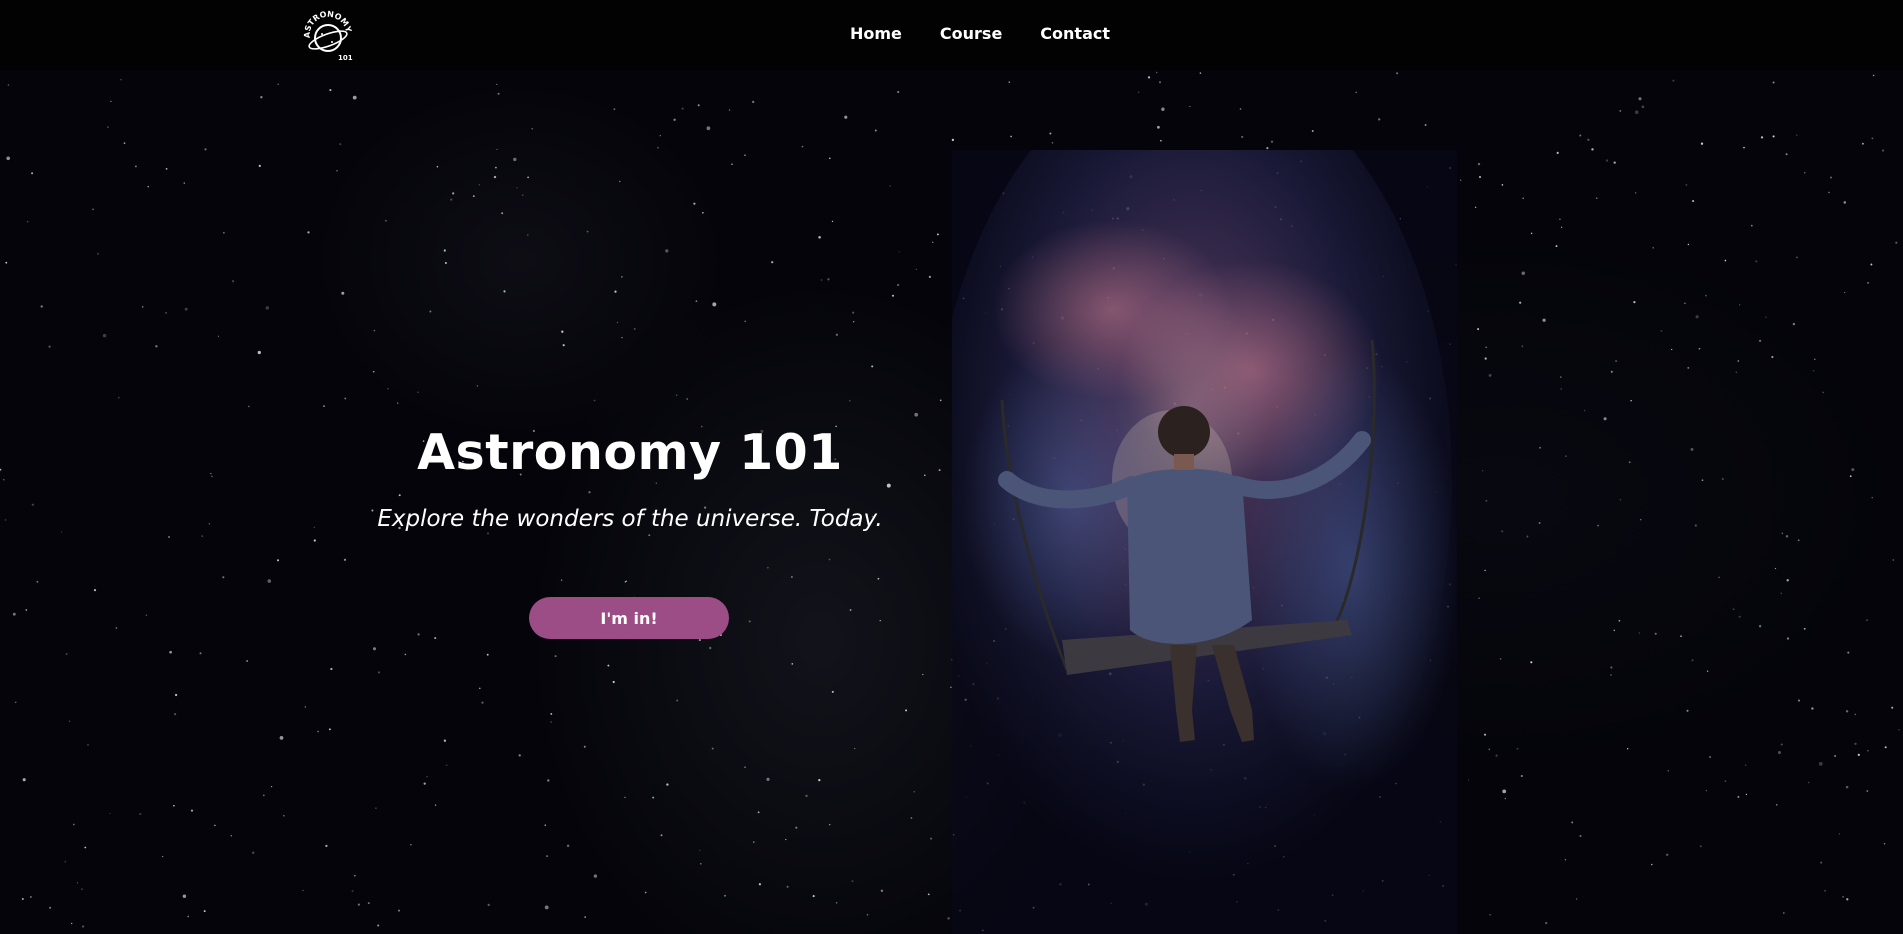 This screenshot has height=934, width=1903. I want to click on navbar: ASTRONOMY 101 Home Course Contact, so click(951, 35).